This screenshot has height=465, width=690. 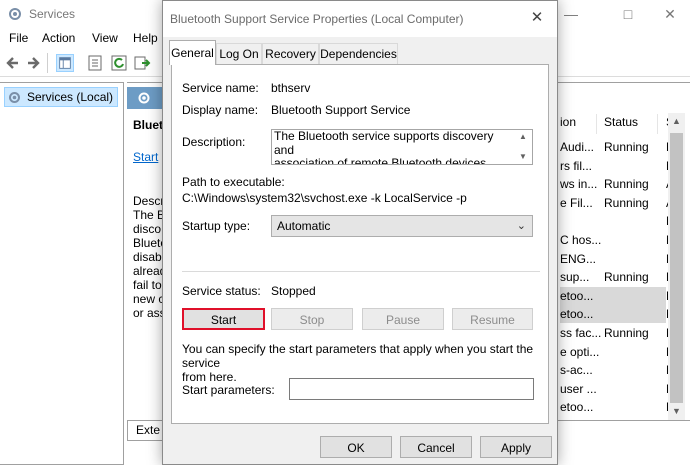 I want to click on menu-help: Help, so click(x=145, y=38).